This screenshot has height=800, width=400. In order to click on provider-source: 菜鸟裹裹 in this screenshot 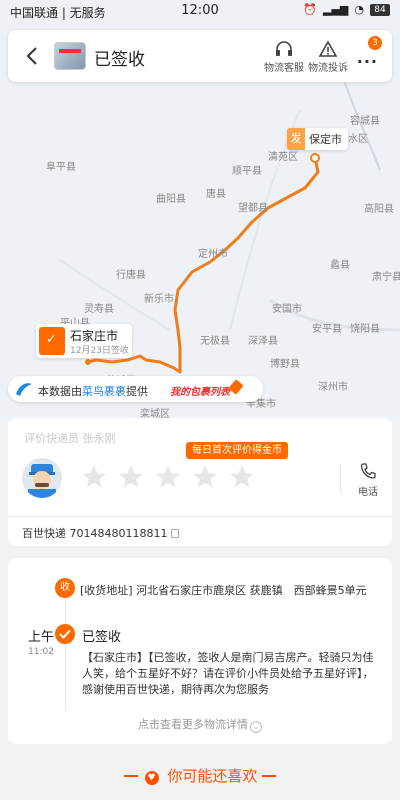, I will do `click(104, 391)`.